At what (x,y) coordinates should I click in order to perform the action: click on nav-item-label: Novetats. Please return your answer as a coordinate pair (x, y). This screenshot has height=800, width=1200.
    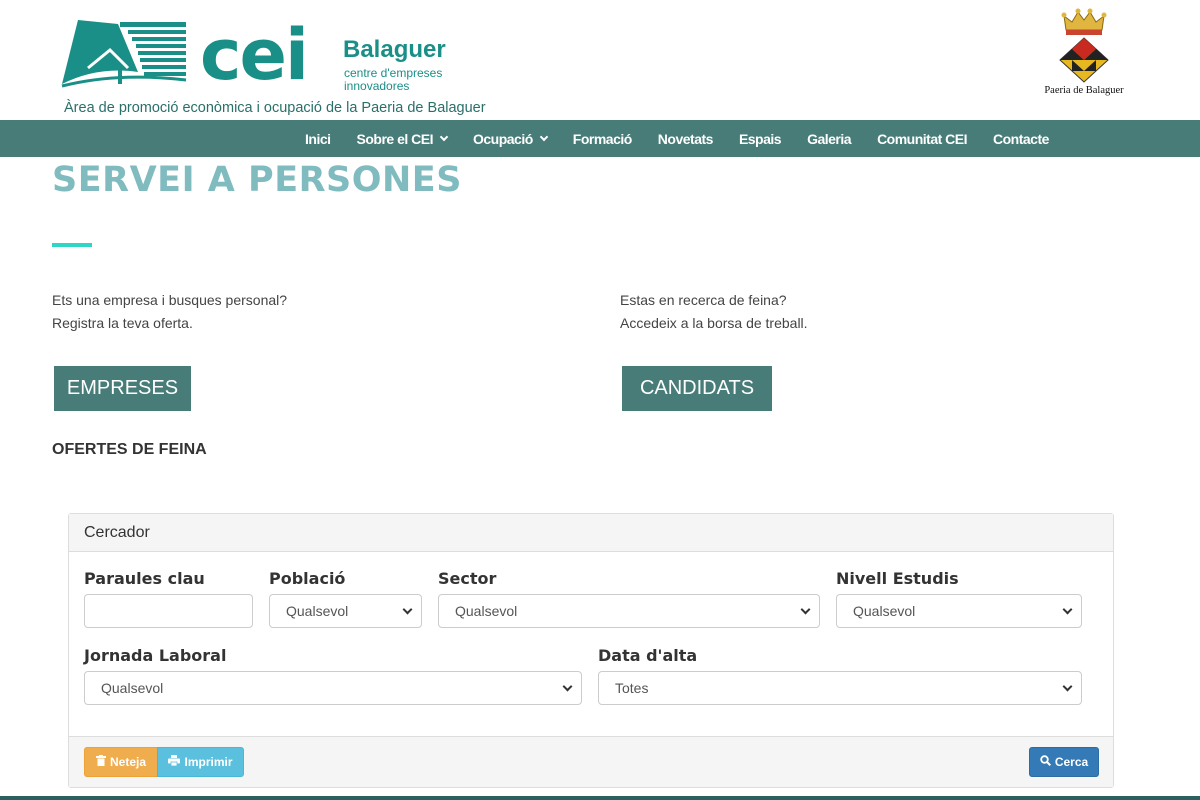
    Looking at the image, I should click on (685, 138).